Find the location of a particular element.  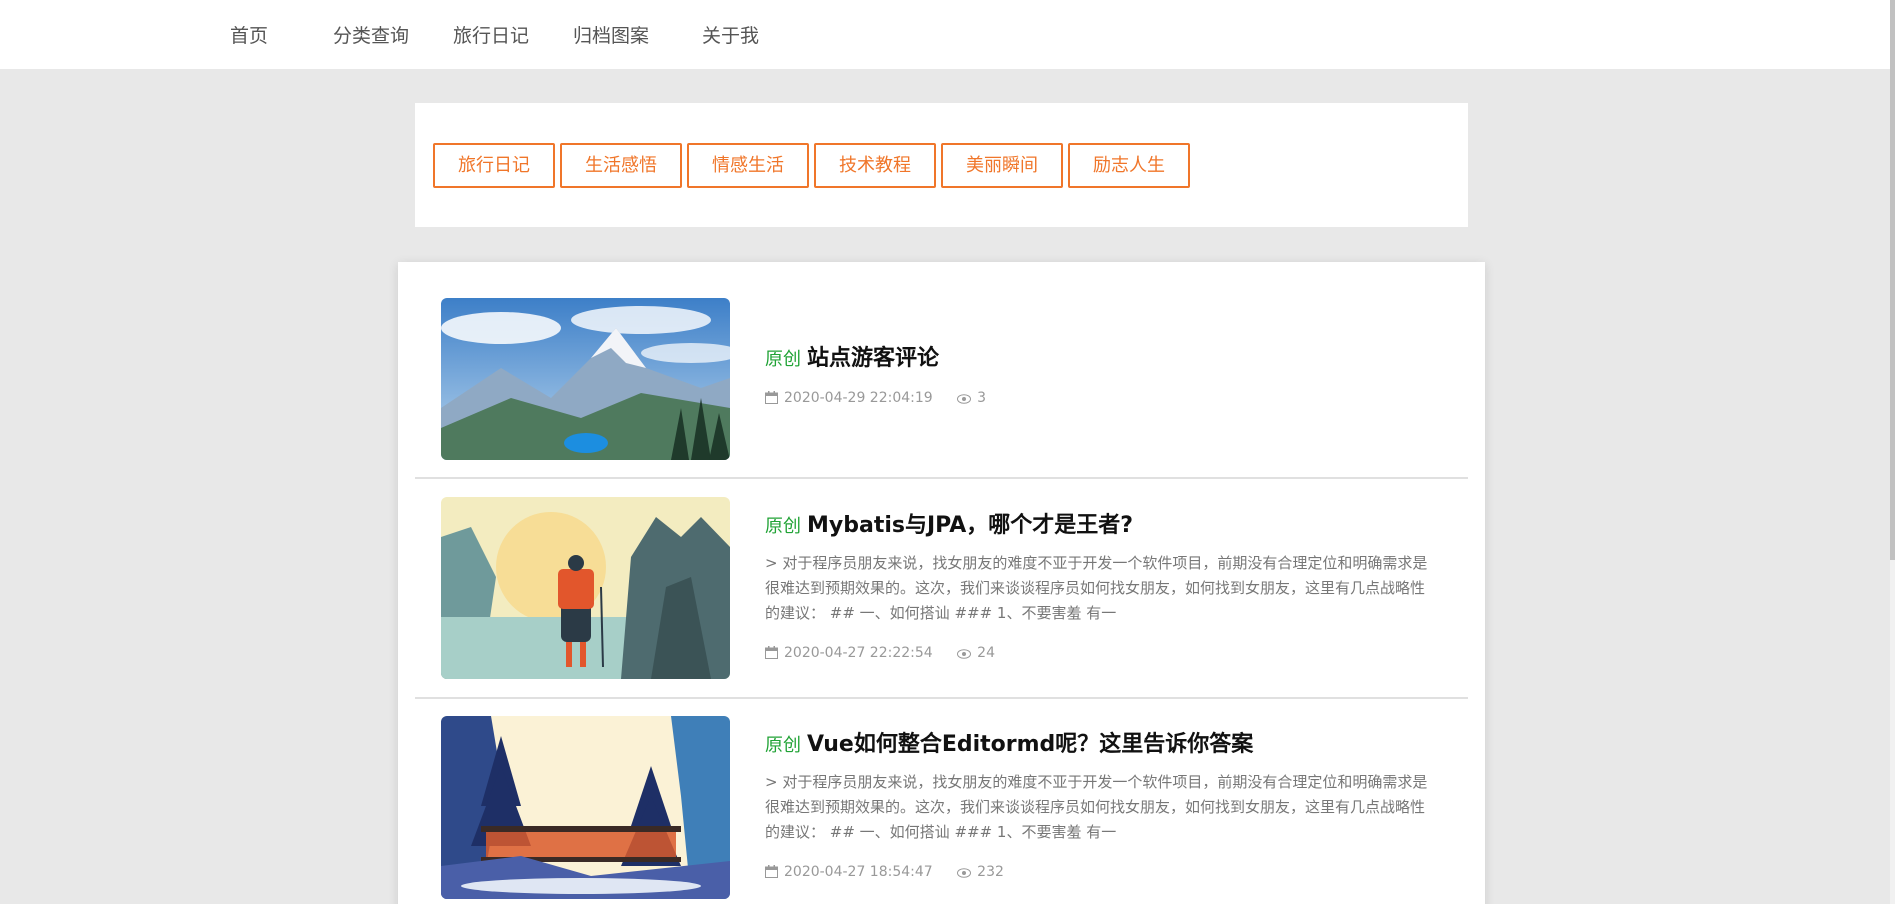

article-title: 站点游客评论 is located at coordinates (873, 358).